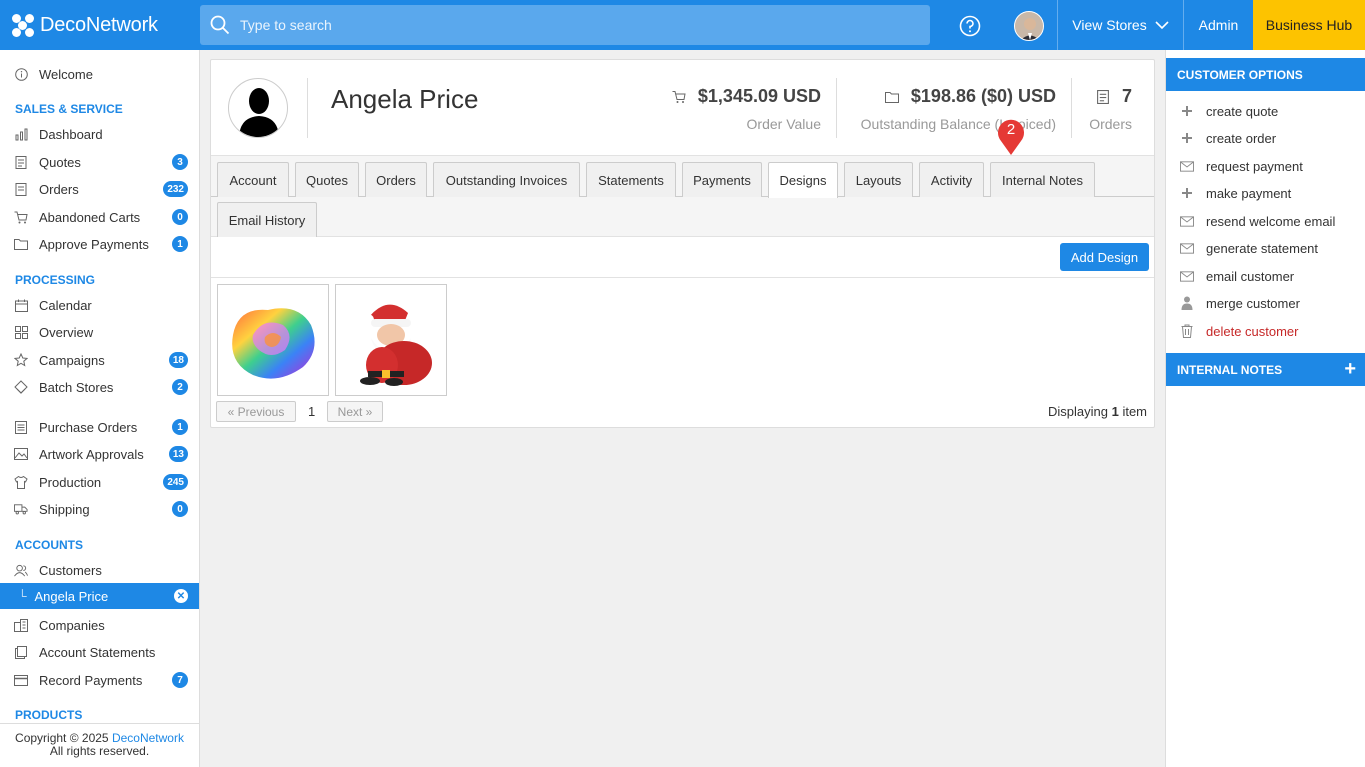 The width and height of the screenshot is (1365, 767). What do you see at coordinates (21, 305) in the screenshot?
I see `calendar-icon` at bounding box center [21, 305].